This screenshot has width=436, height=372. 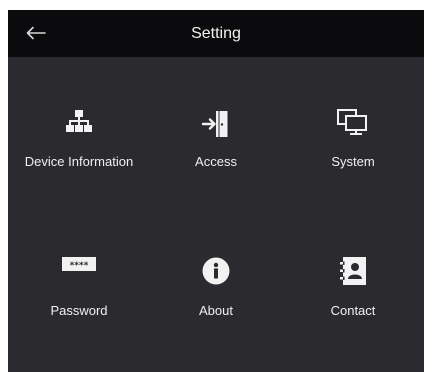 I want to click on door-entry-icon, so click(x=216, y=124).